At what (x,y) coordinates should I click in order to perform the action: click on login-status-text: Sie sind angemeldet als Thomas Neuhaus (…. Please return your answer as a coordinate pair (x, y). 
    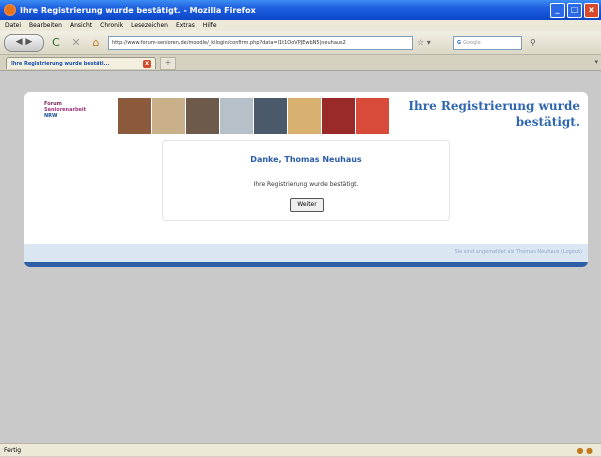
    Looking at the image, I should click on (518, 252).